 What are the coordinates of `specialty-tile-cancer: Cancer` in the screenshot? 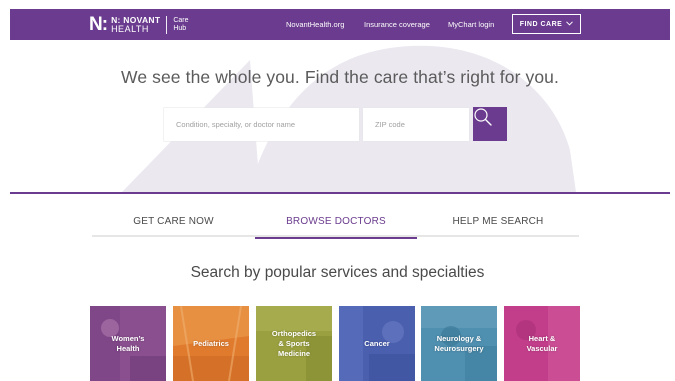 It's located at (377, 343).